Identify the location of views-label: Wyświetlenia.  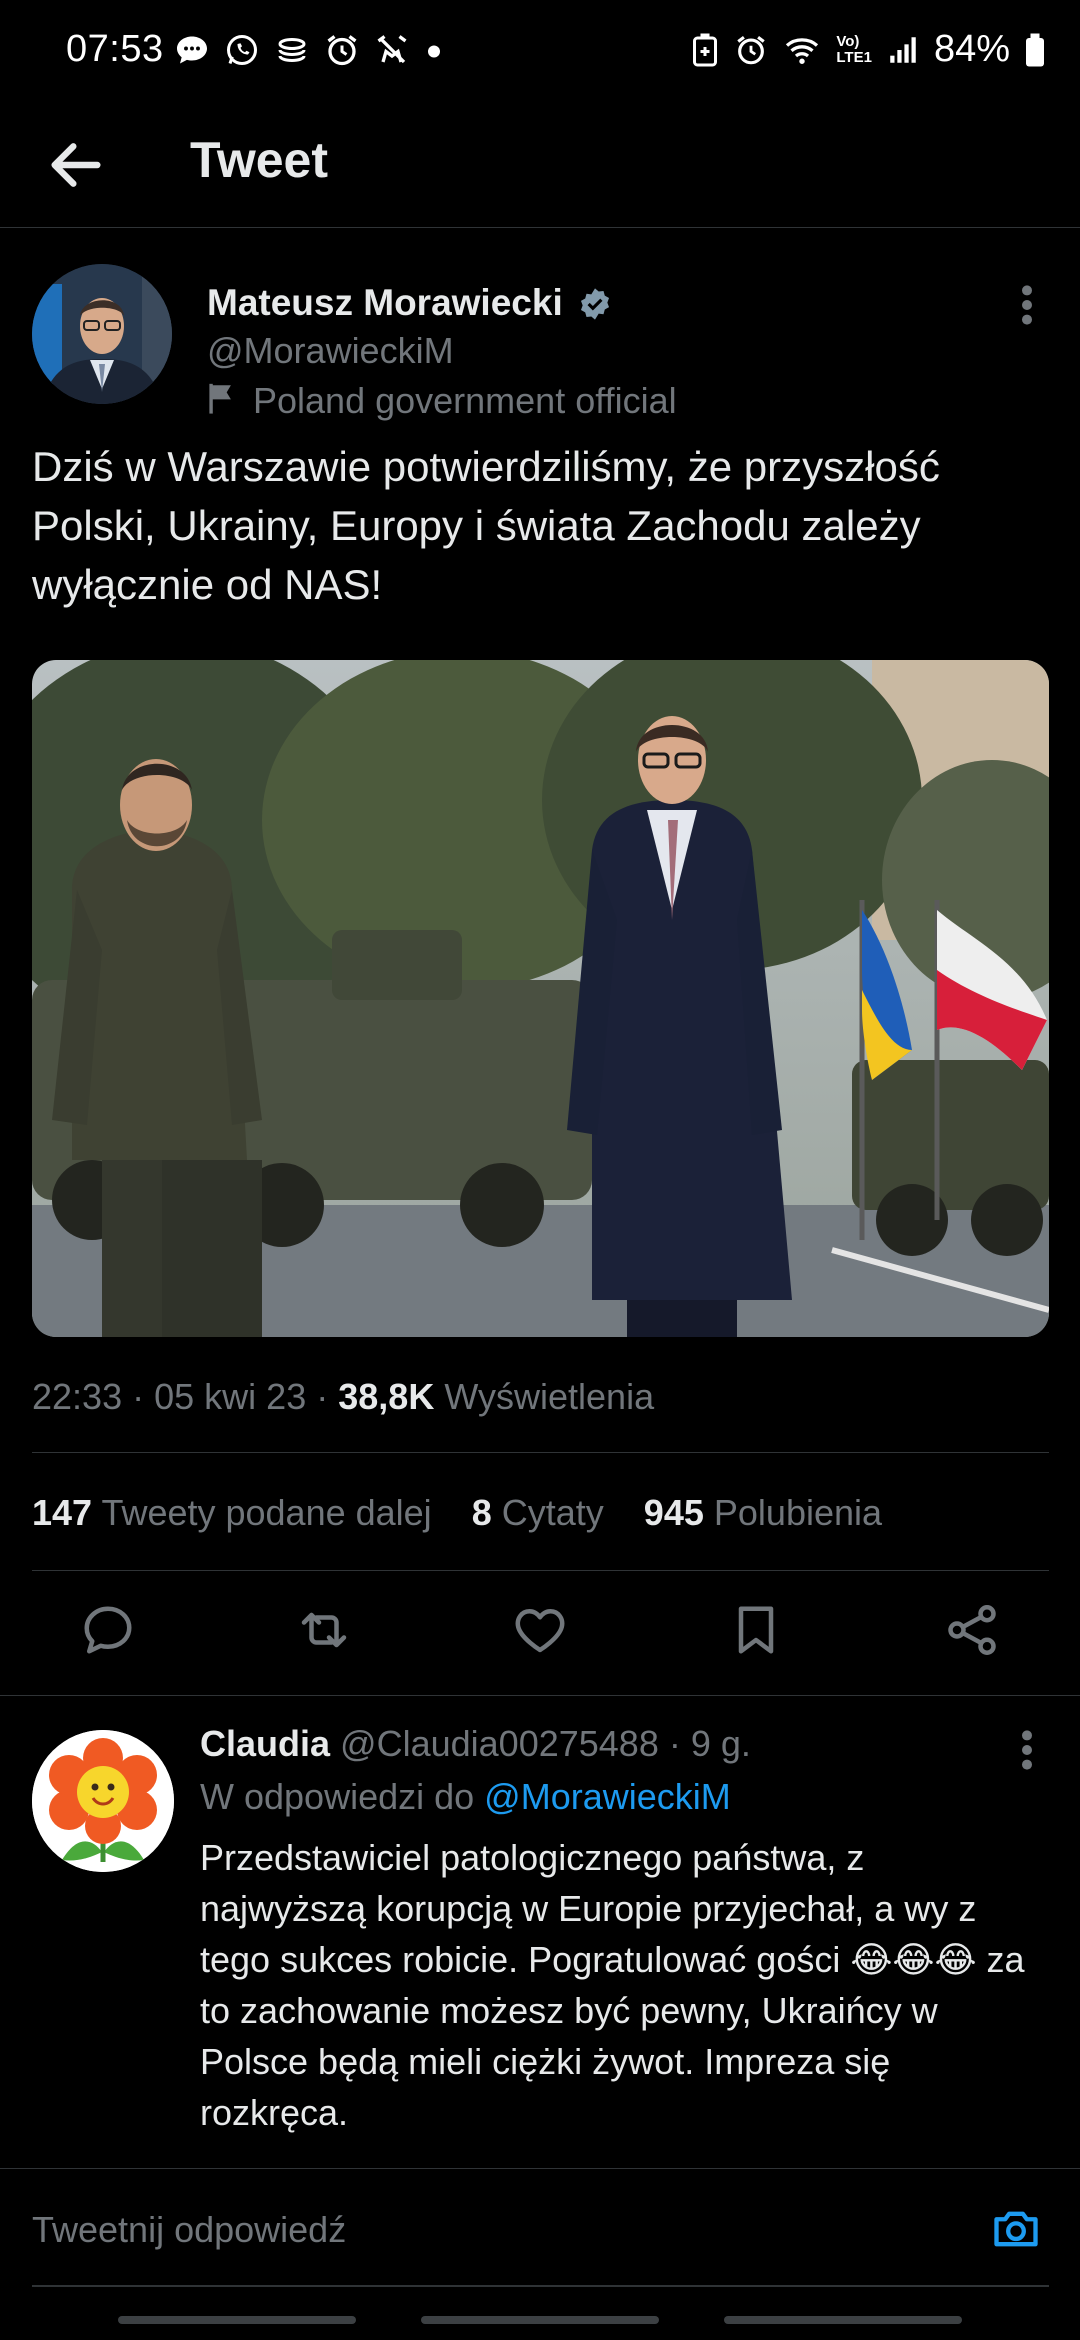
(549, 1396).